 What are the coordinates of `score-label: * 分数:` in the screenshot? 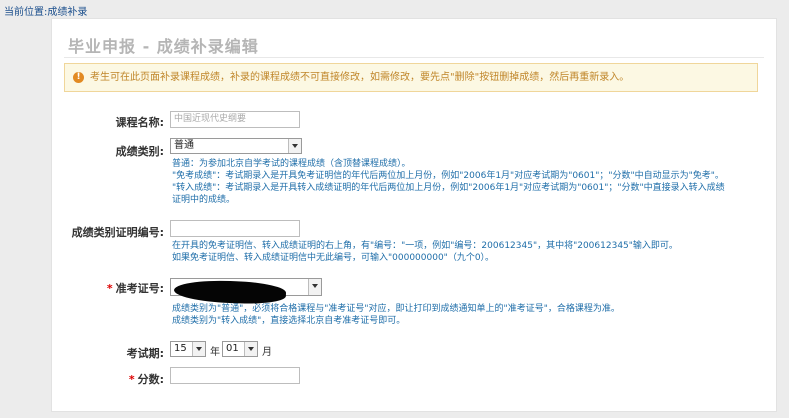 It's located at (123, 379).